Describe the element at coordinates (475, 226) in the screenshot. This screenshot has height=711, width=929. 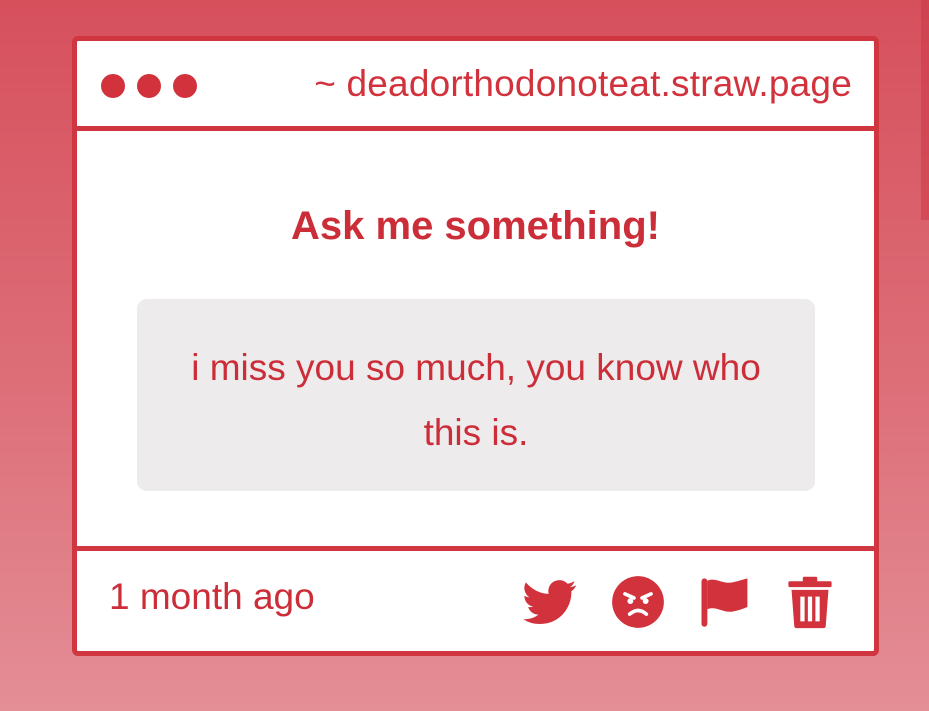
I see `page-title: Ask me something!` at that location.